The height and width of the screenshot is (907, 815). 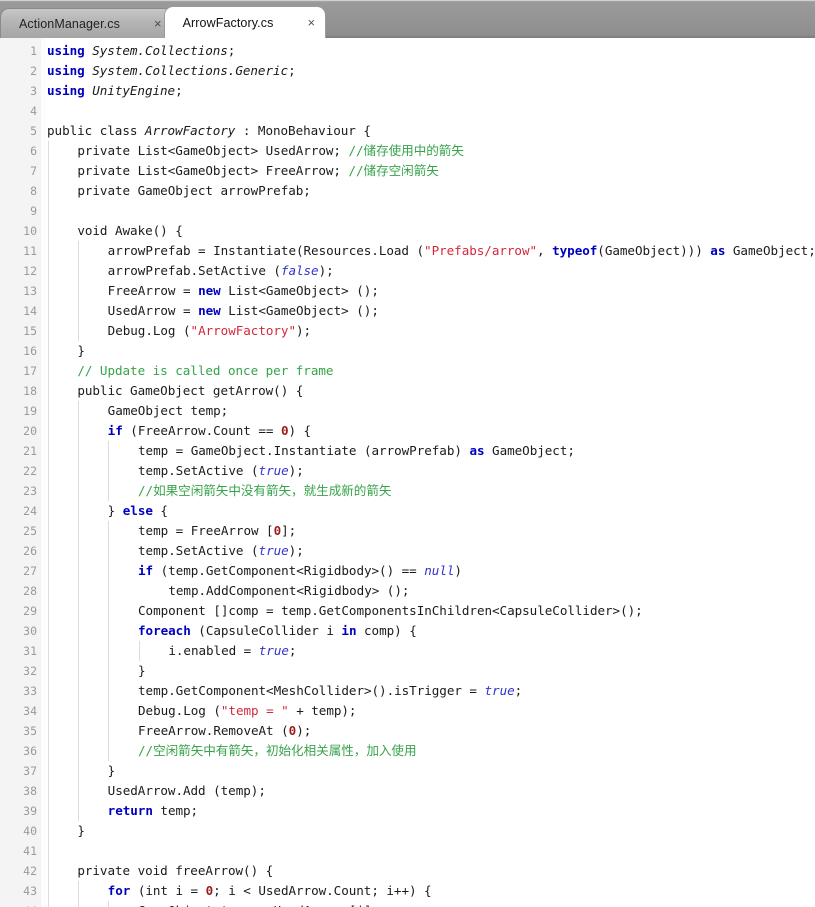 I want to click on line-number: 2, so click(x=33, y=71).